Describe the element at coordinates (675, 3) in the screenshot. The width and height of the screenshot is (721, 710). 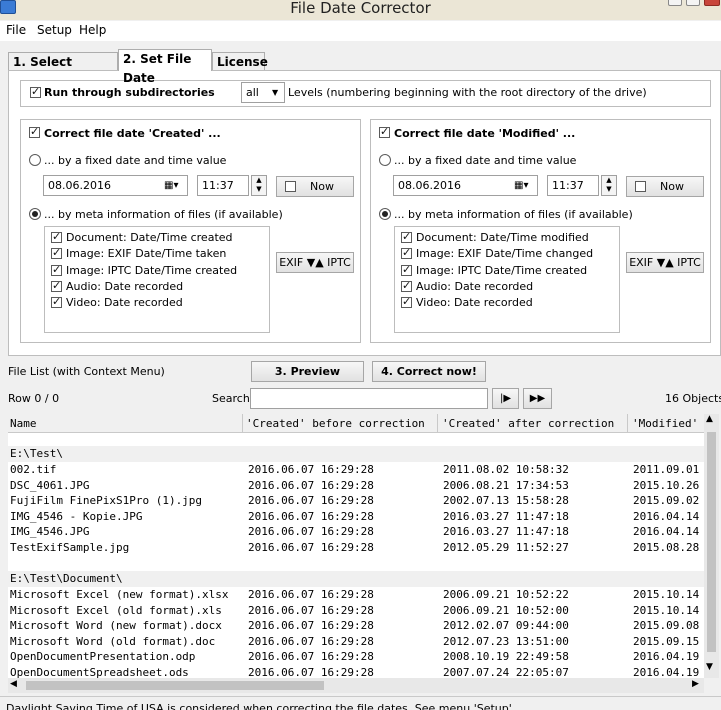
I see `minimize-button` at that location.